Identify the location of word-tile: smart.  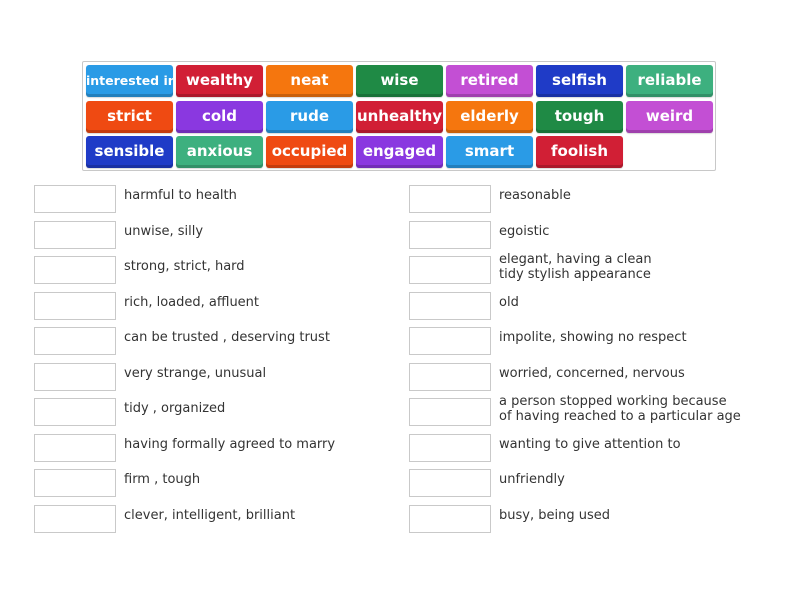
(489, 152).